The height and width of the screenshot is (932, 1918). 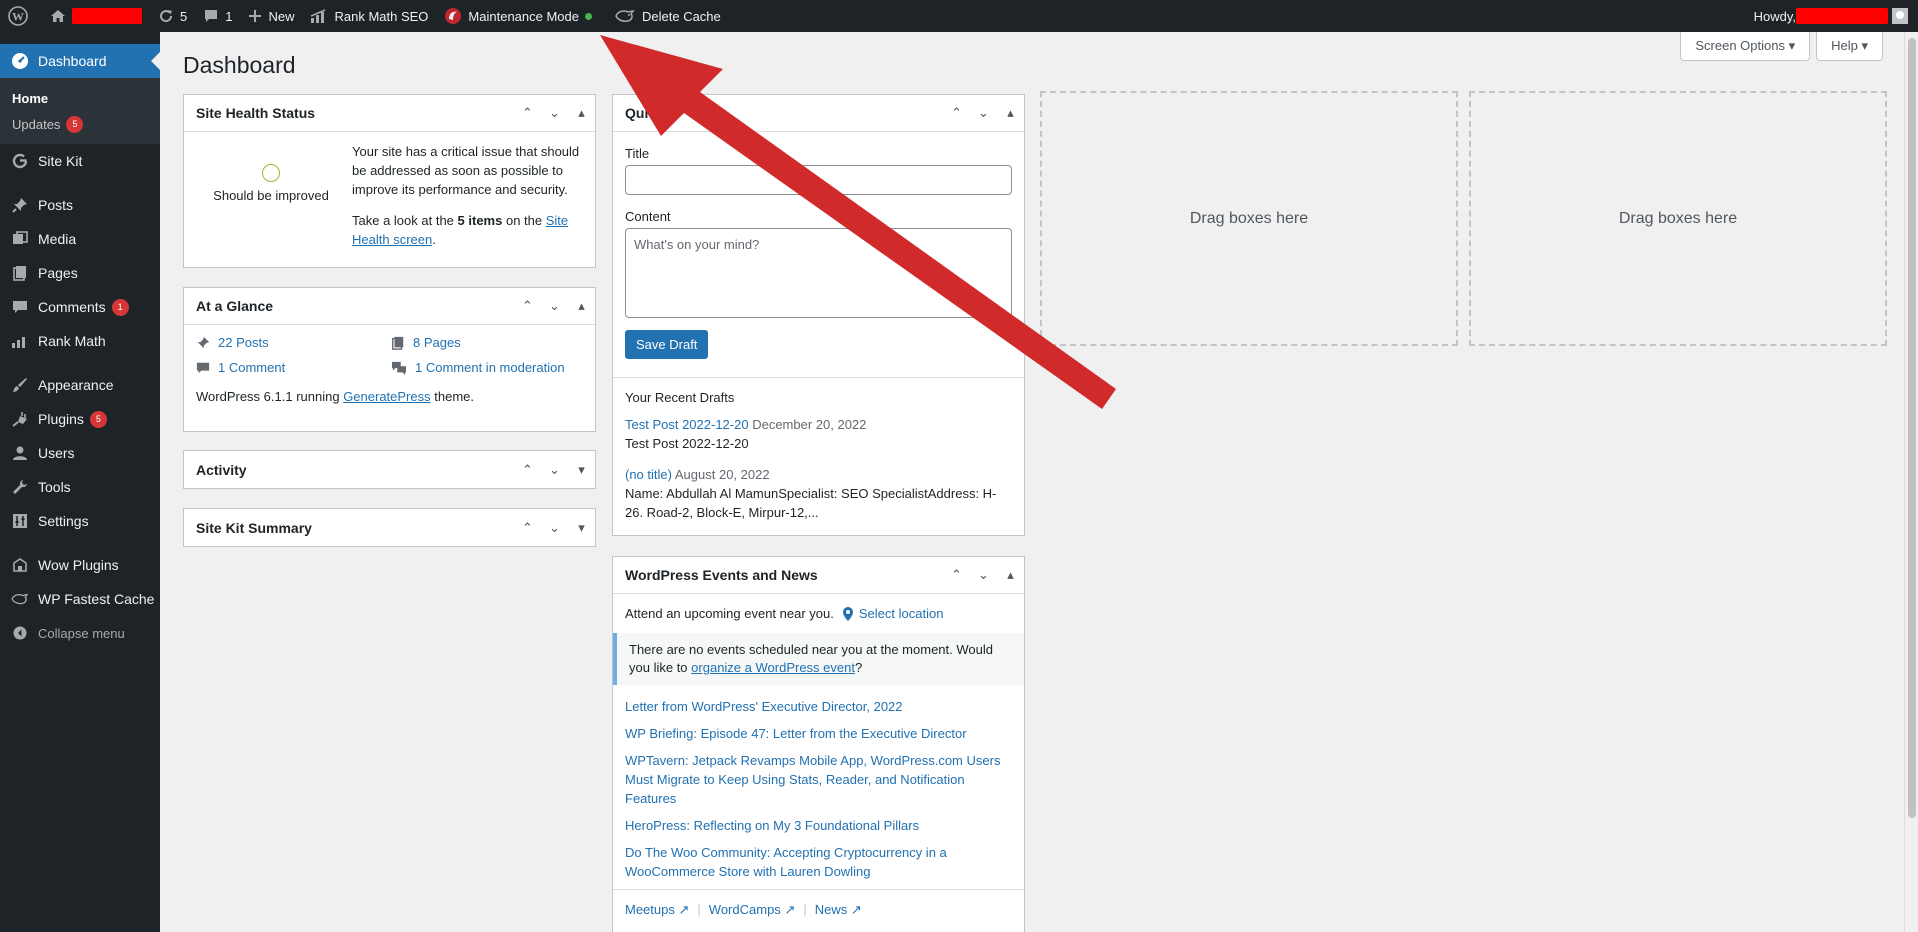 What do you see at coordinates (648, 474) in the screenshot?
I see `draft-link: (no title)` at bounding box center [648, 474].